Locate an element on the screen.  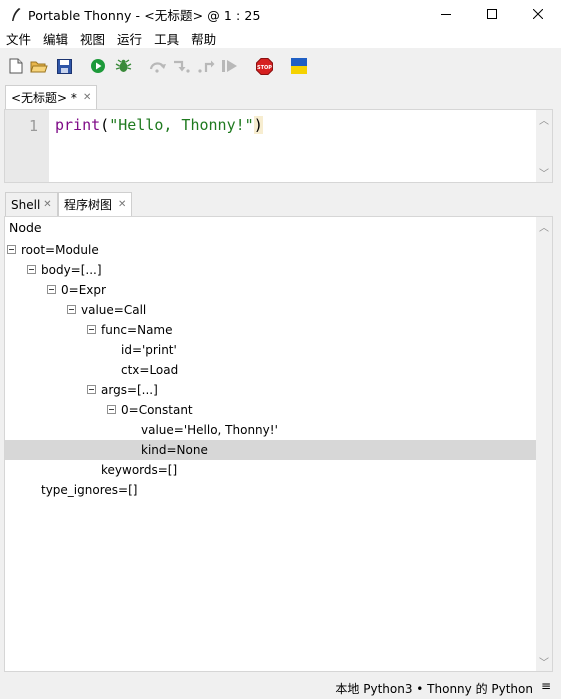
thonny-logo-icon is located at coordinates (16, 14).